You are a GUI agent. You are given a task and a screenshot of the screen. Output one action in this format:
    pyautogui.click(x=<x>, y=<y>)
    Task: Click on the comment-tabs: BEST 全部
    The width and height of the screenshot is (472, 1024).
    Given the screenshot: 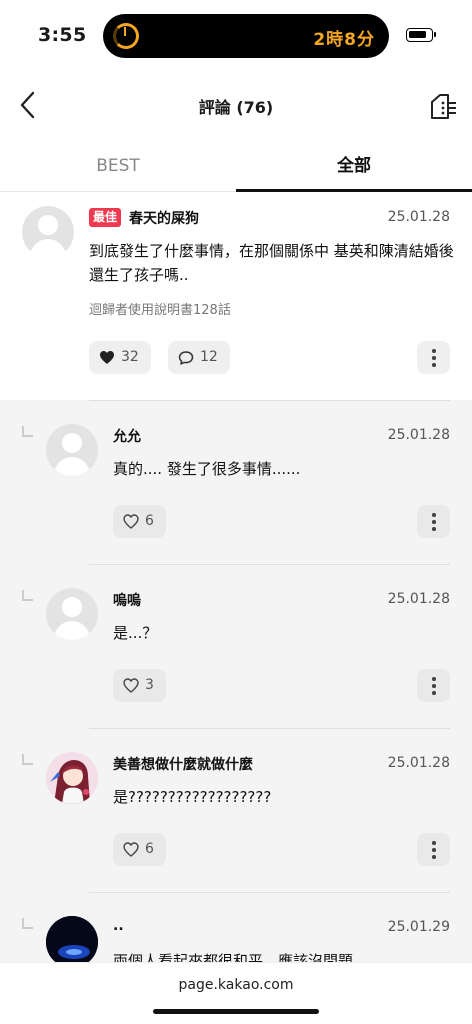 What is the action you would take?
    pyautogui.click(x=236, y=168)
    